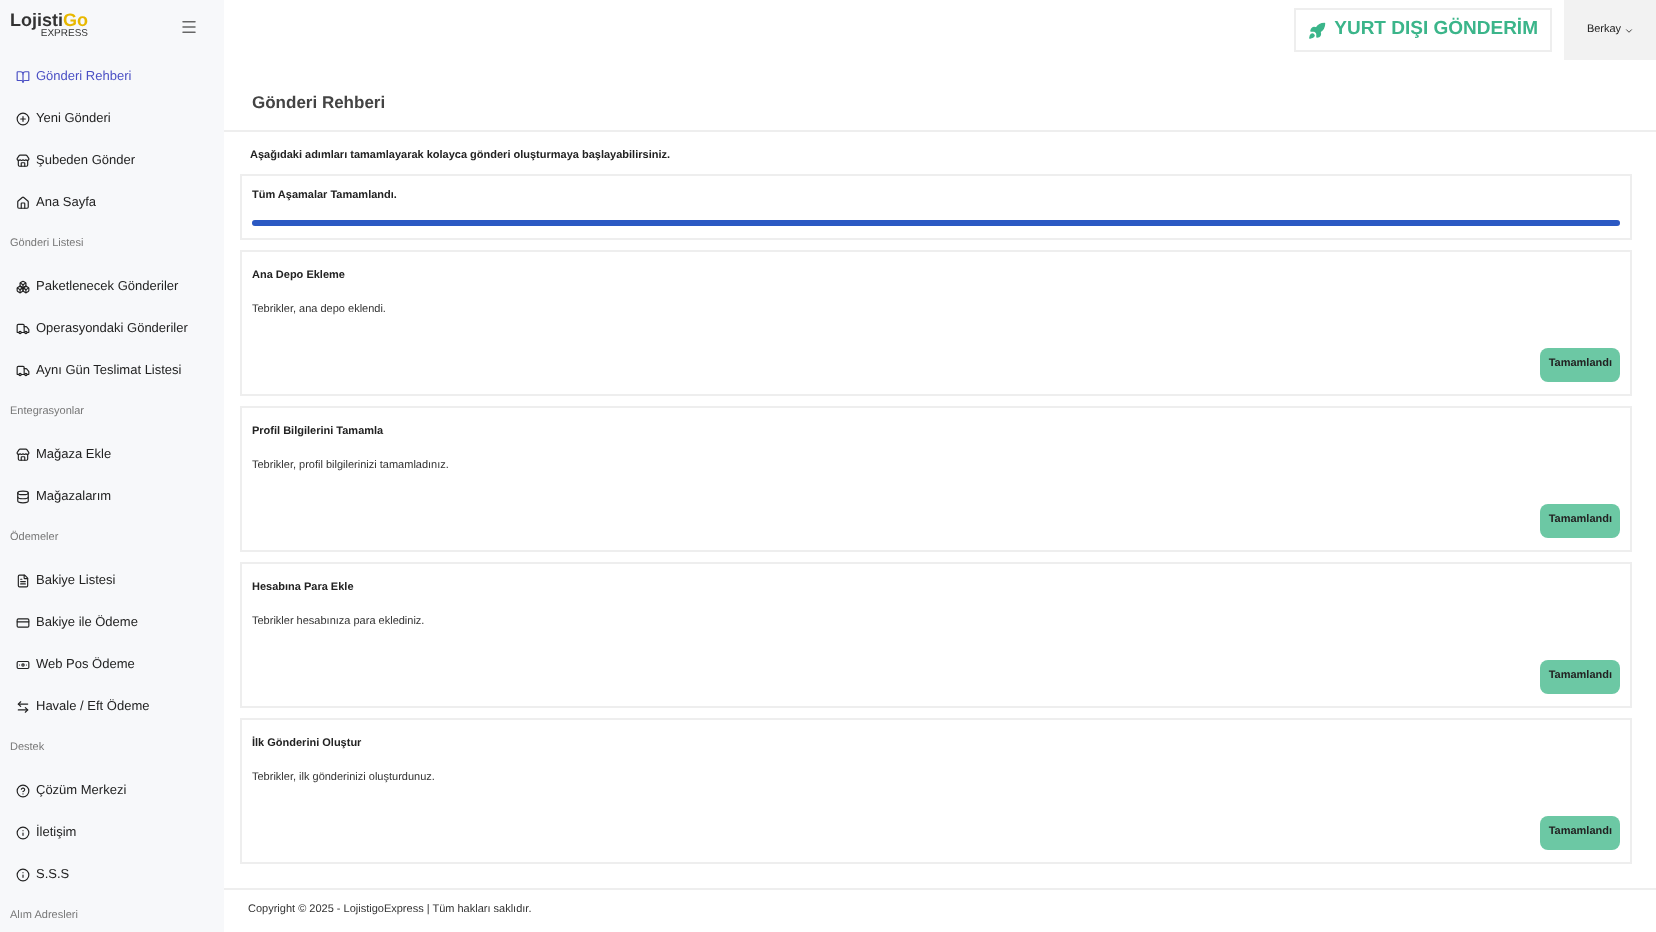 This screenshot has height=932, width=1656. What do you see at coordinates (23, 203) in the screenshot?
I see `home-icon` at bounding box center [23, 203].